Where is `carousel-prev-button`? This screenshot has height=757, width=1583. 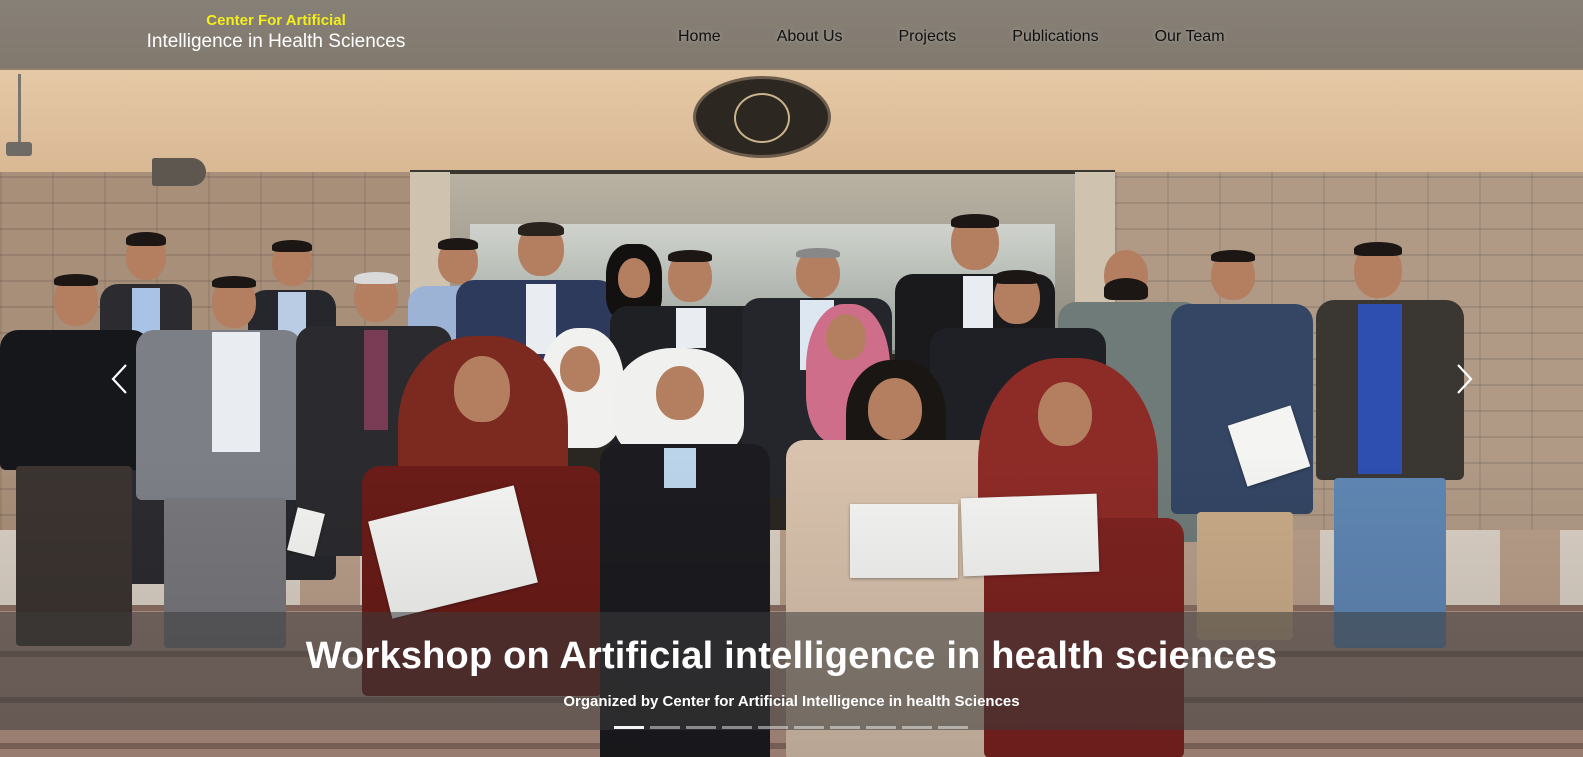
carousel-prev-button is located at coordinates (120, 379).